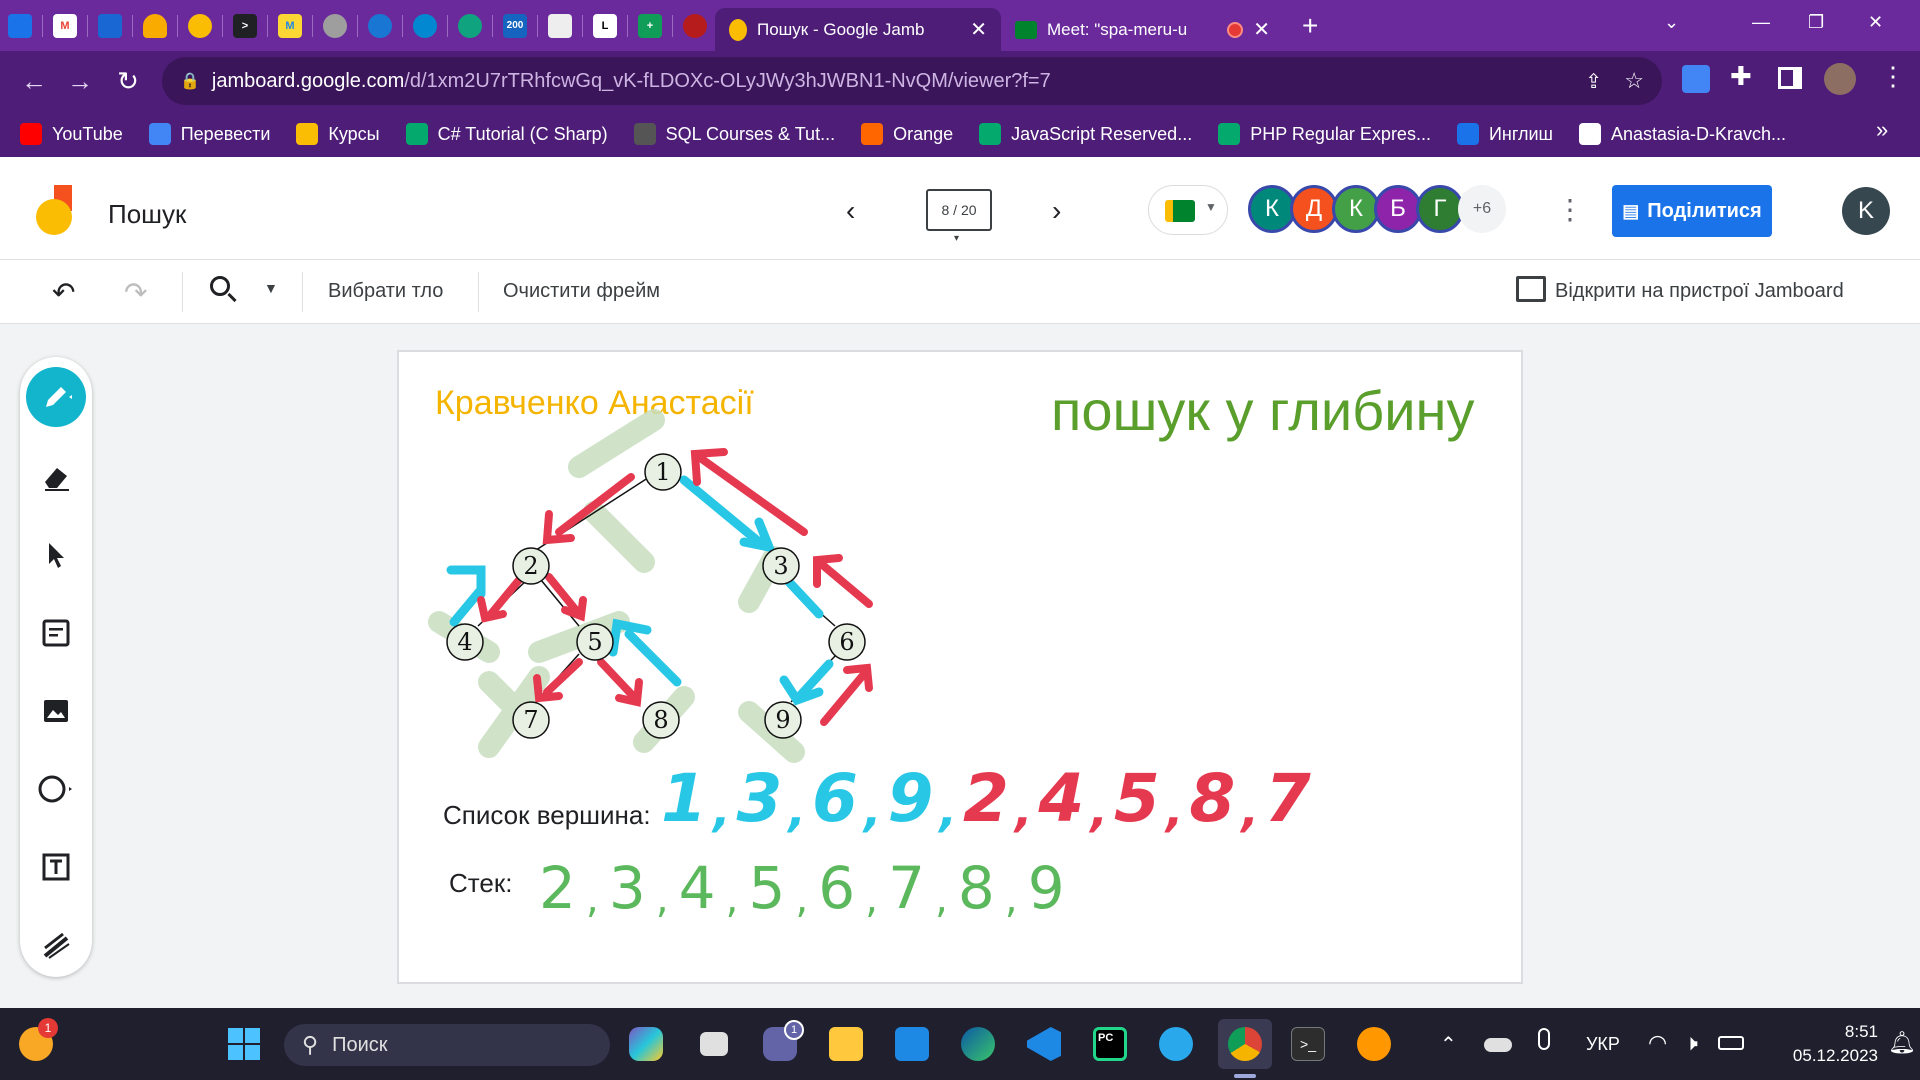 This screenshot has width=1920, height=1080. What do you see at coordinates (1482, 209) in the screenshot?
I see `more-collaborators-badge: +6` at bounding box center [1482, 209].